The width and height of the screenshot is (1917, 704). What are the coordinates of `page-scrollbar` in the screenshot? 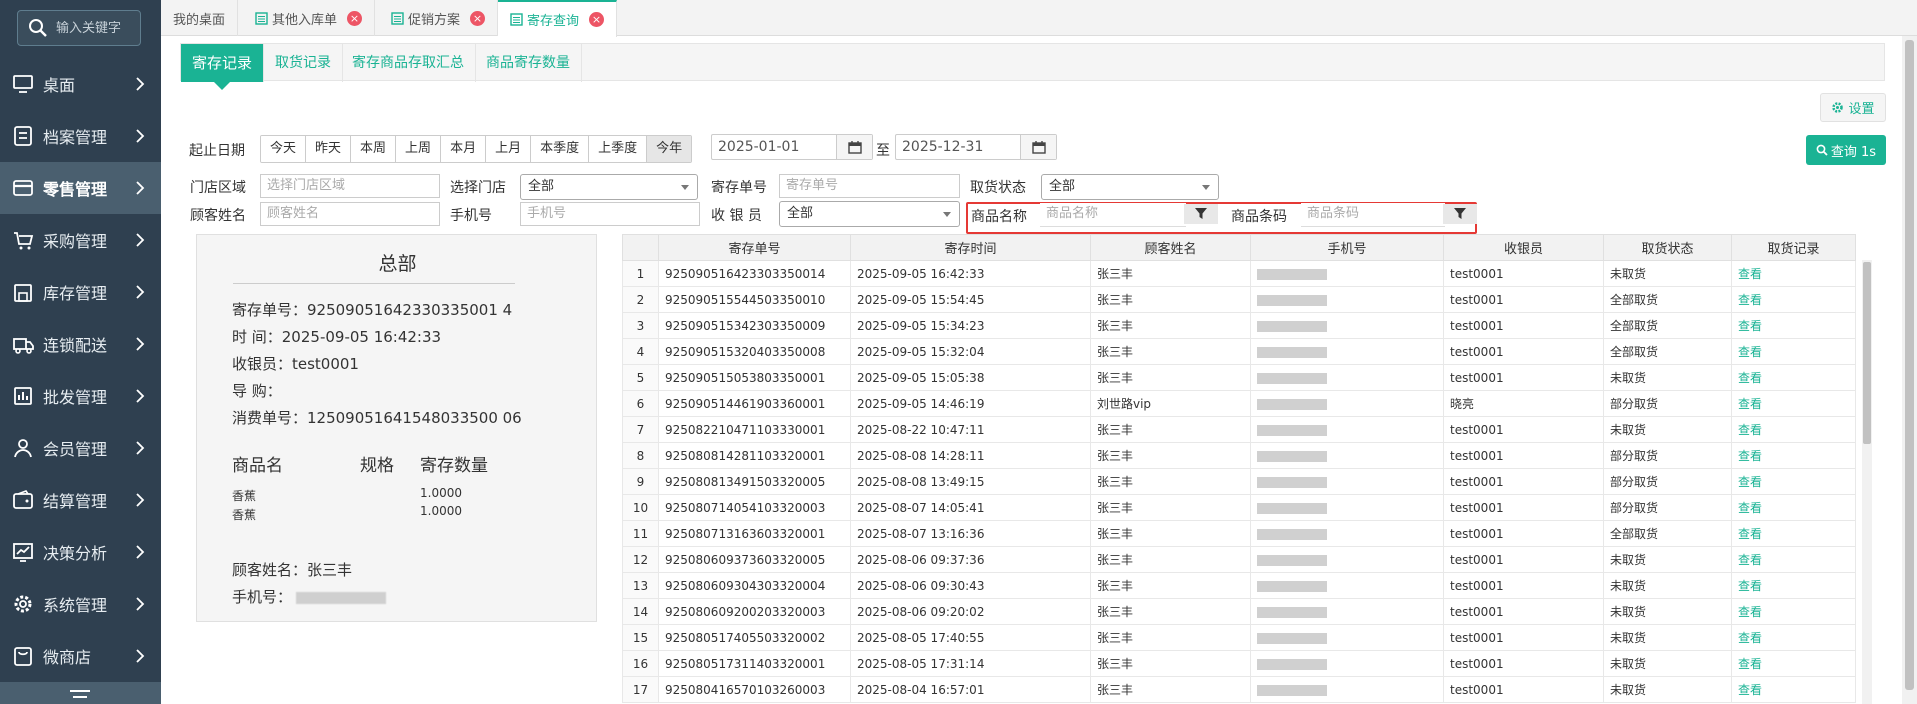 It's located at (1909, 370).